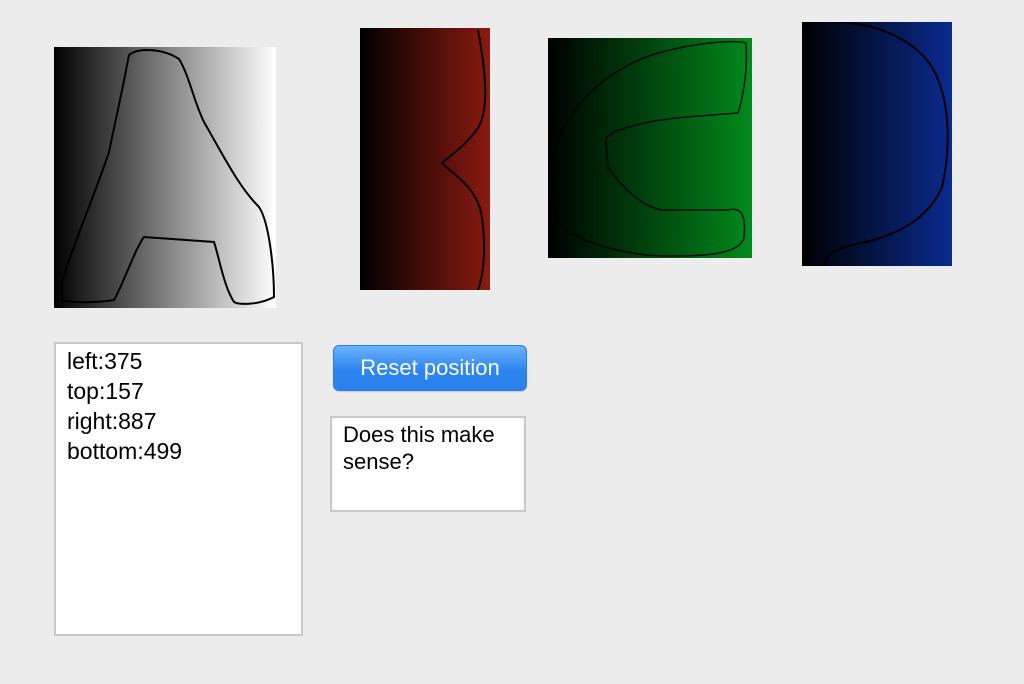 This screenshot has width=1024, height=684. What do you see at coordinates (430, 368) in the screenshot?
I see `reset-position-button: Reset position` at bounding box center [430, 368].